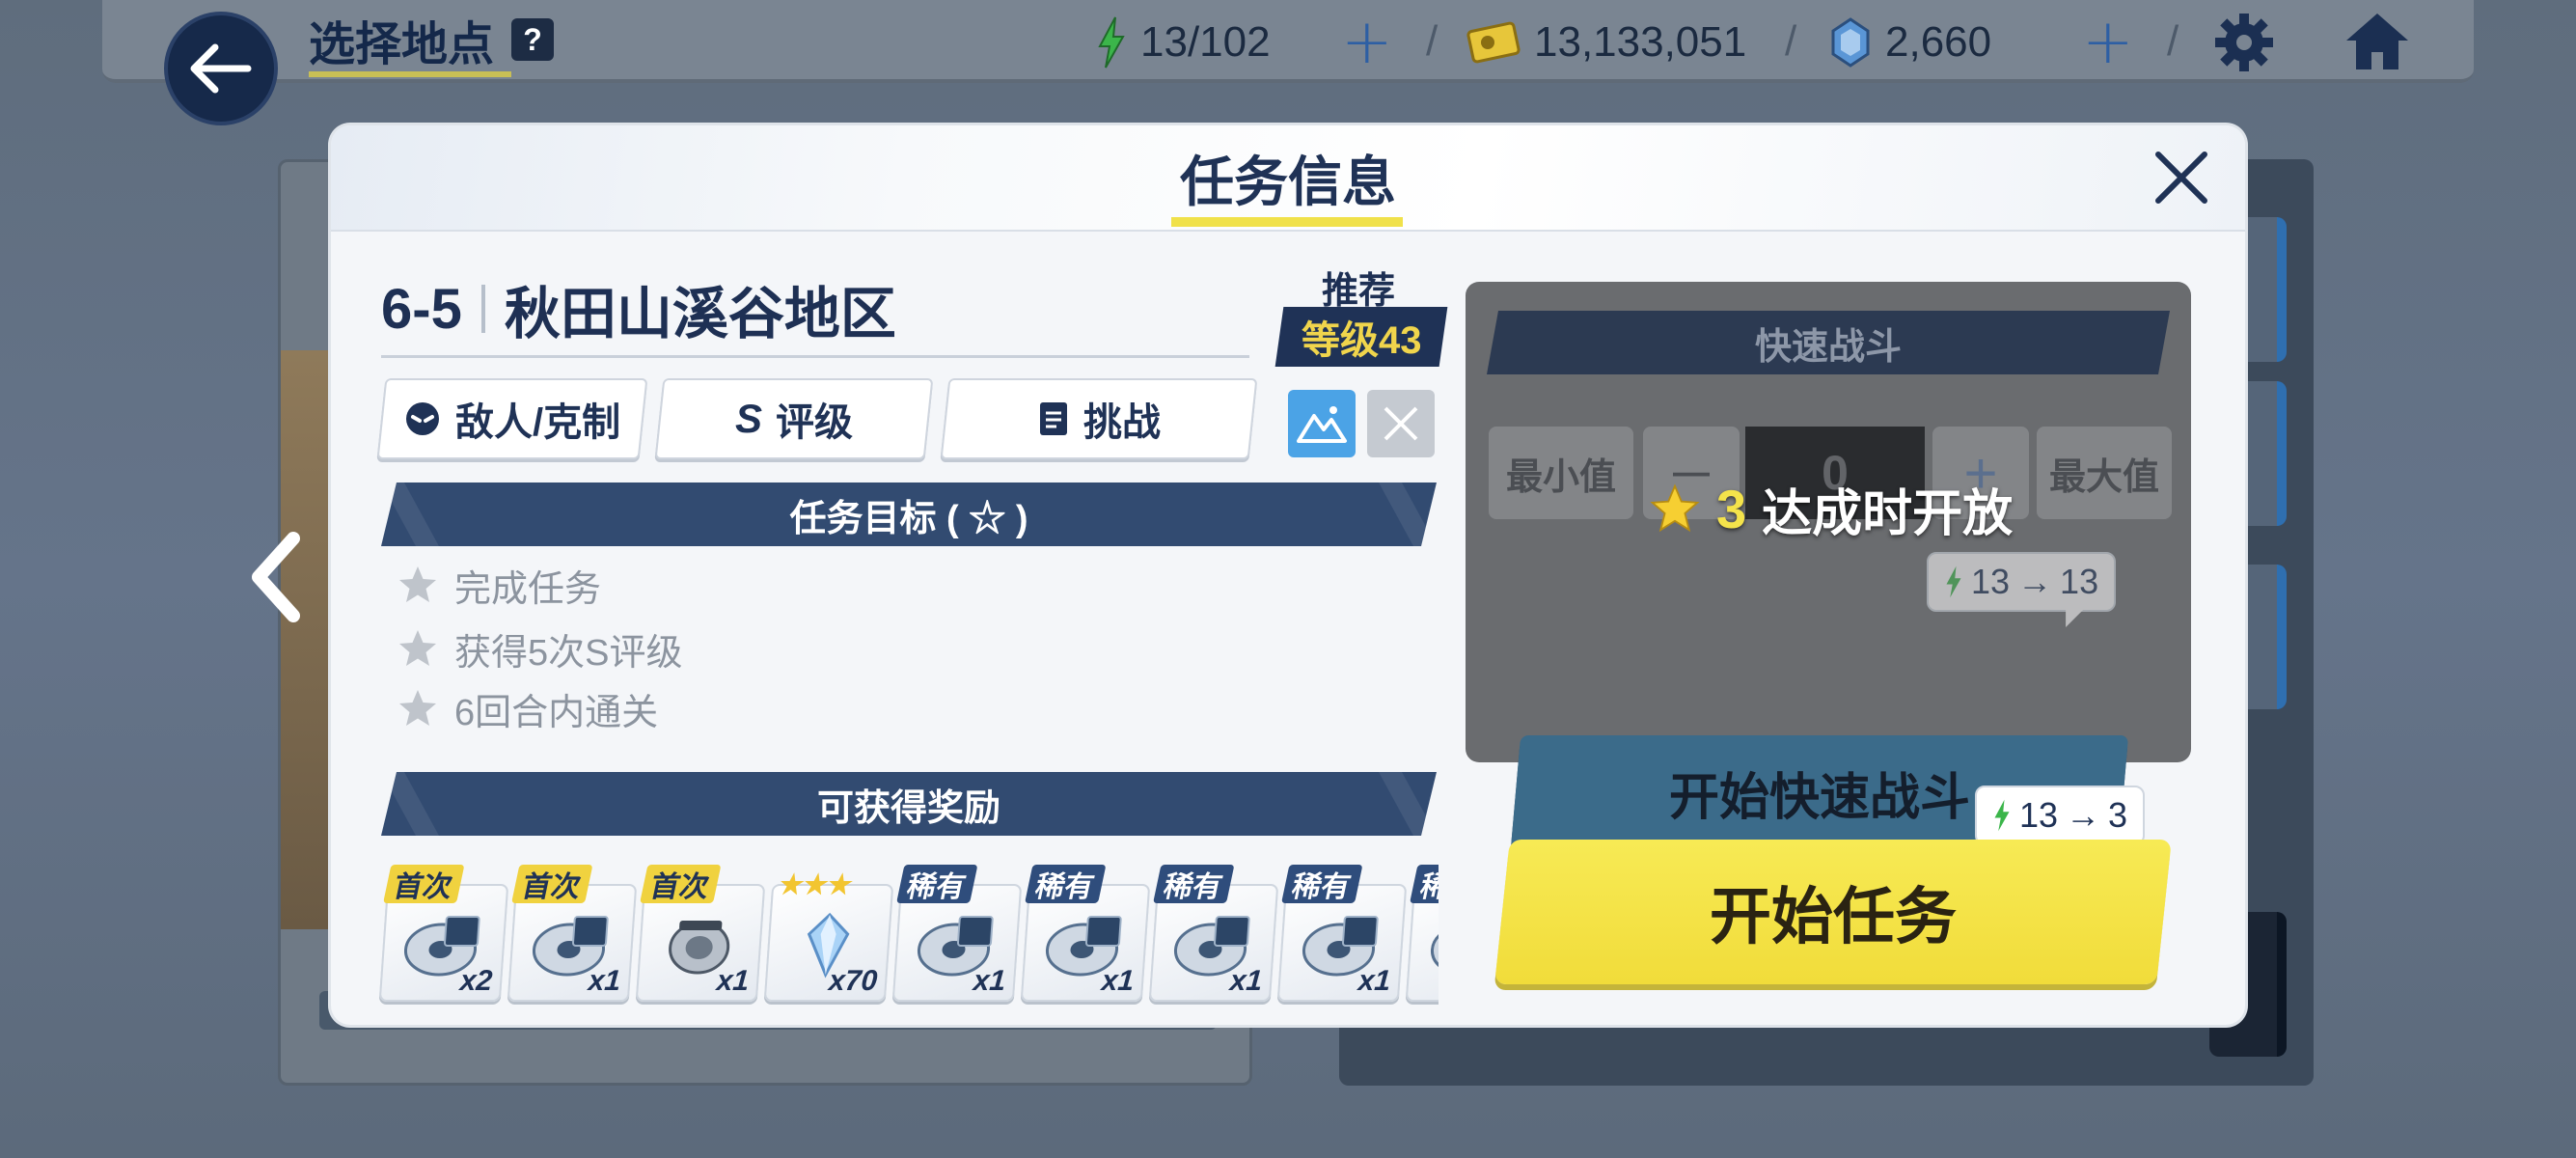  I want to click on quick-battle-header: 快速战斗, so click(1829, 342).